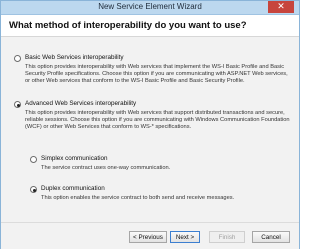 The height and width of the screenshot is (249, 320). I want to click on previous-button: < Previous, so click(148, 237).